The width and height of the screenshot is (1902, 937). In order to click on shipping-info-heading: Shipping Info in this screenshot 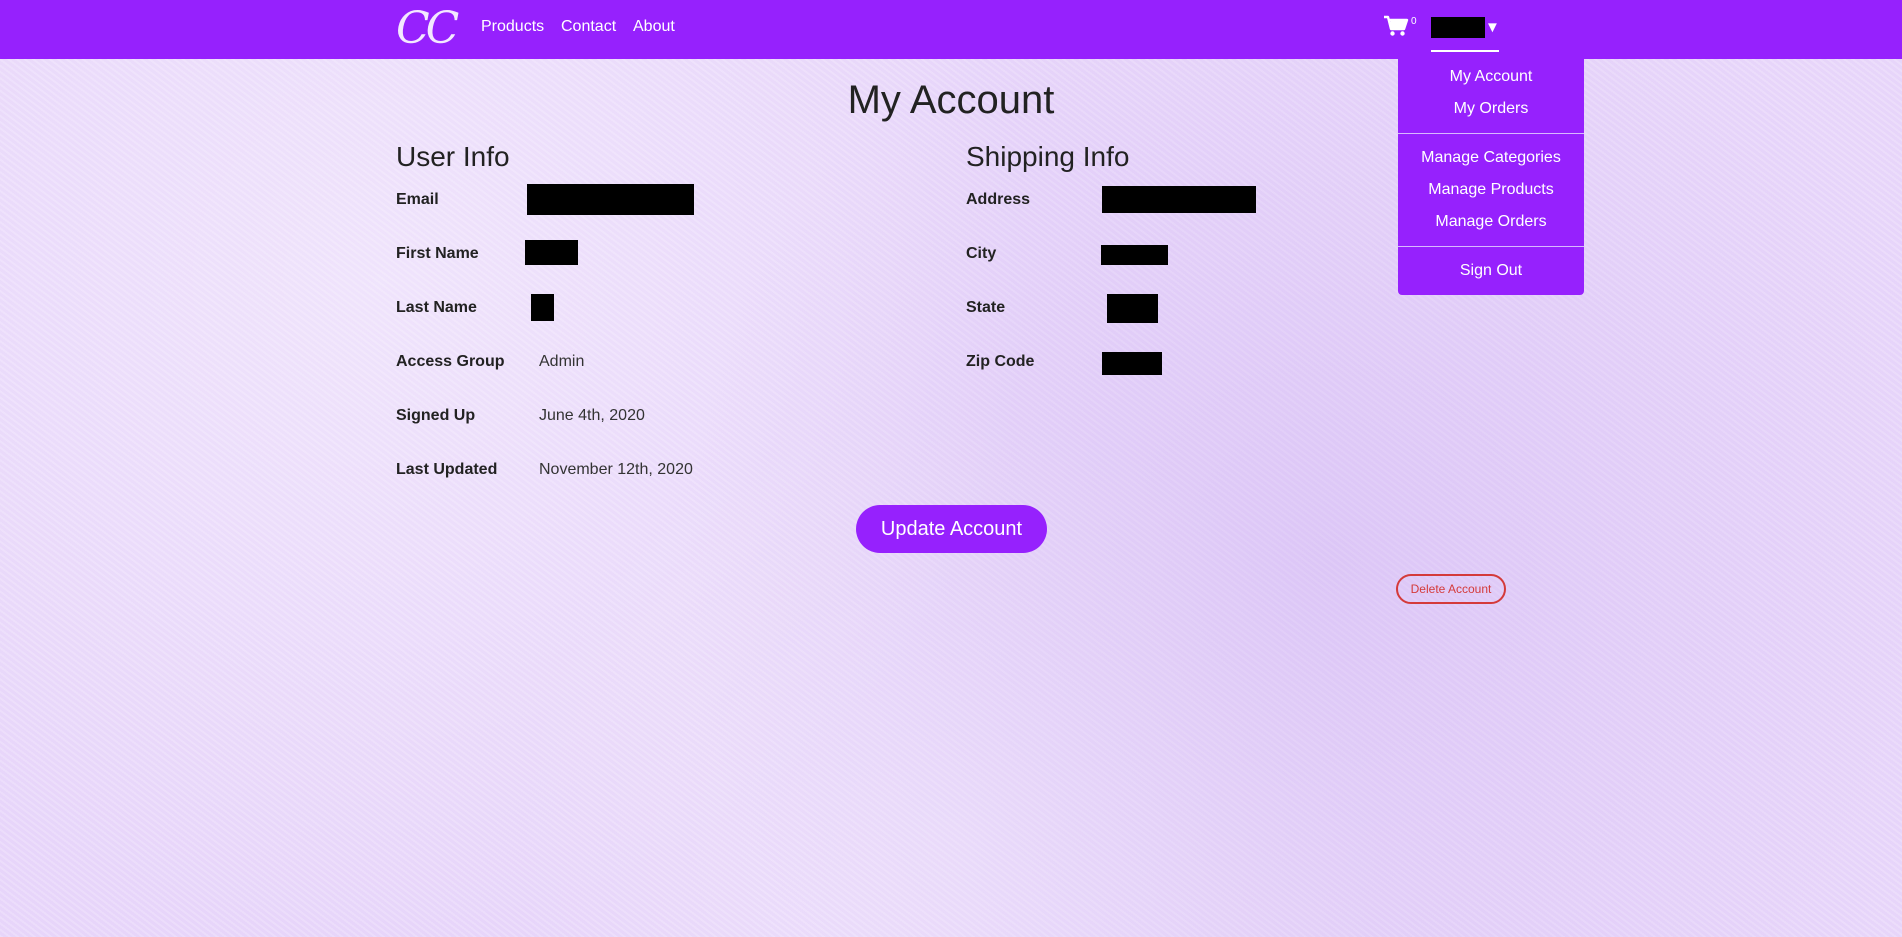, I will do `click(1048, 156)`.